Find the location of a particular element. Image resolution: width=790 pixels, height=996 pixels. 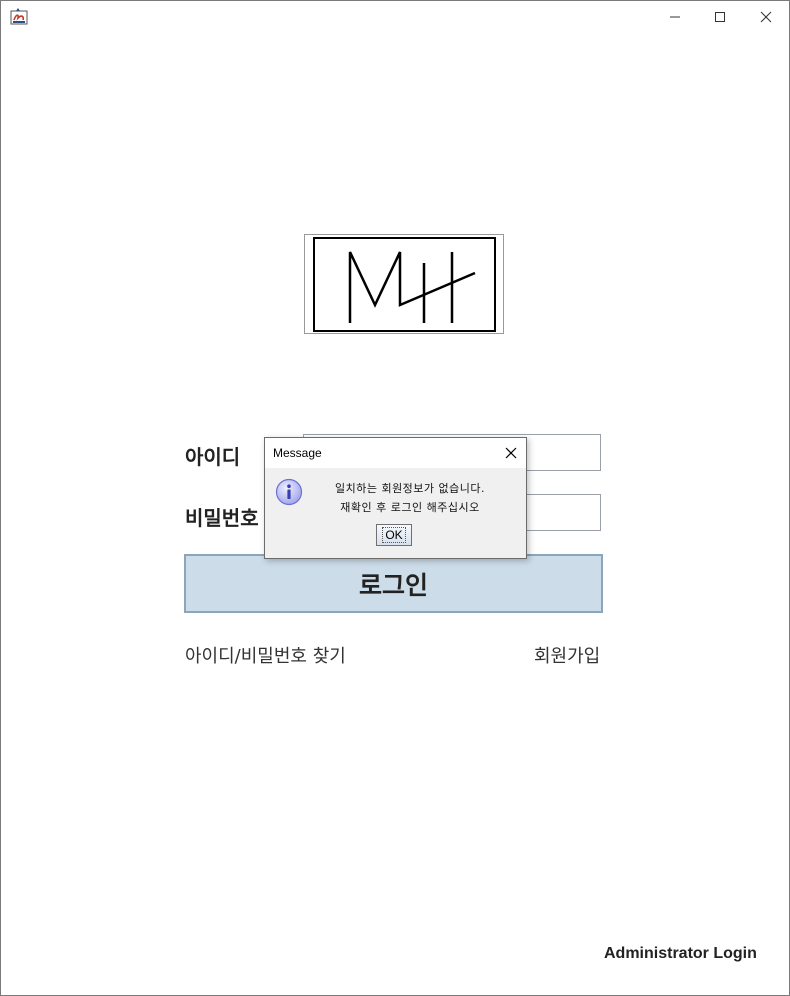

minimize-button is located at coordinates (675, 17).